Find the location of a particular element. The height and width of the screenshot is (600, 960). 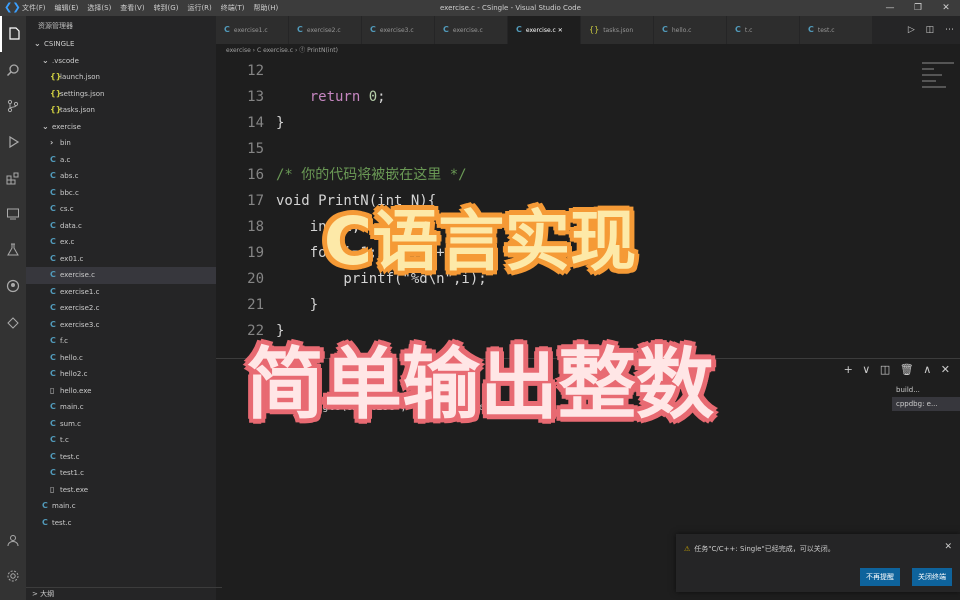

run-file-icon: ▷ is located at coordinates (911, 30).